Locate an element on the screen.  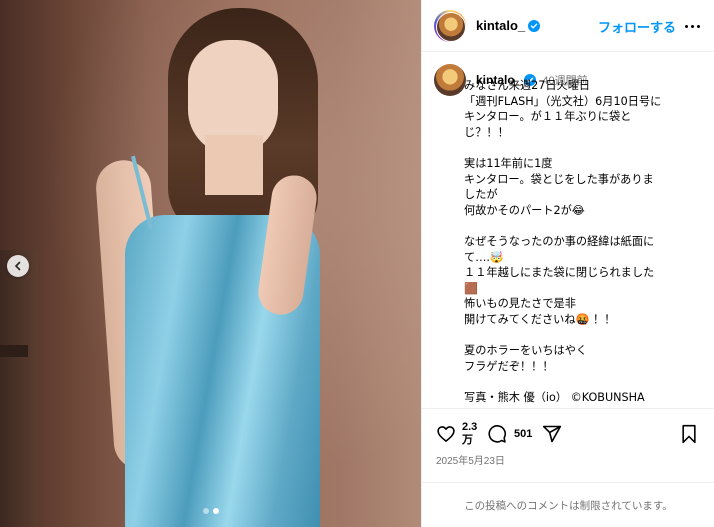
caption-line: 開けてみてくださいね🤬 ！！ is located at coordinates (540, 319).